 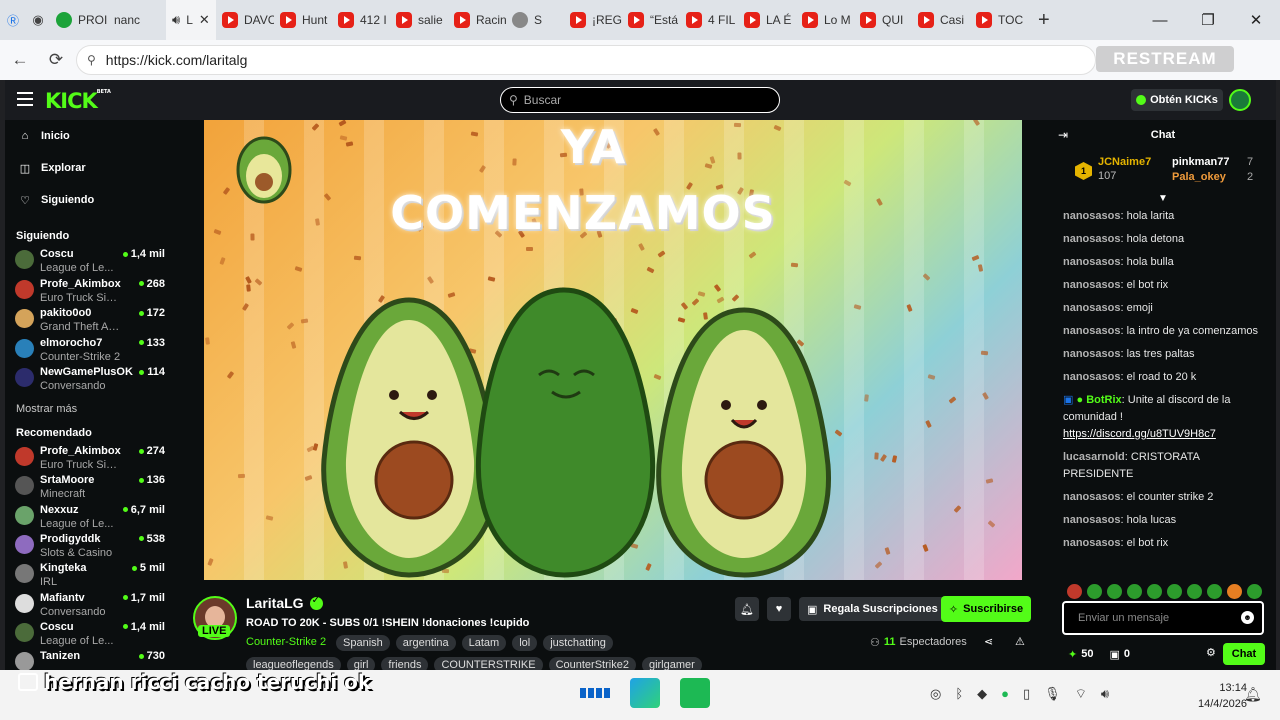 What do you see at coordinates (1139, 434) in the screenshot?
I see `chat-link: https://discord.gg/u8TUV9H8c7` at bounding box center [1139, 434].